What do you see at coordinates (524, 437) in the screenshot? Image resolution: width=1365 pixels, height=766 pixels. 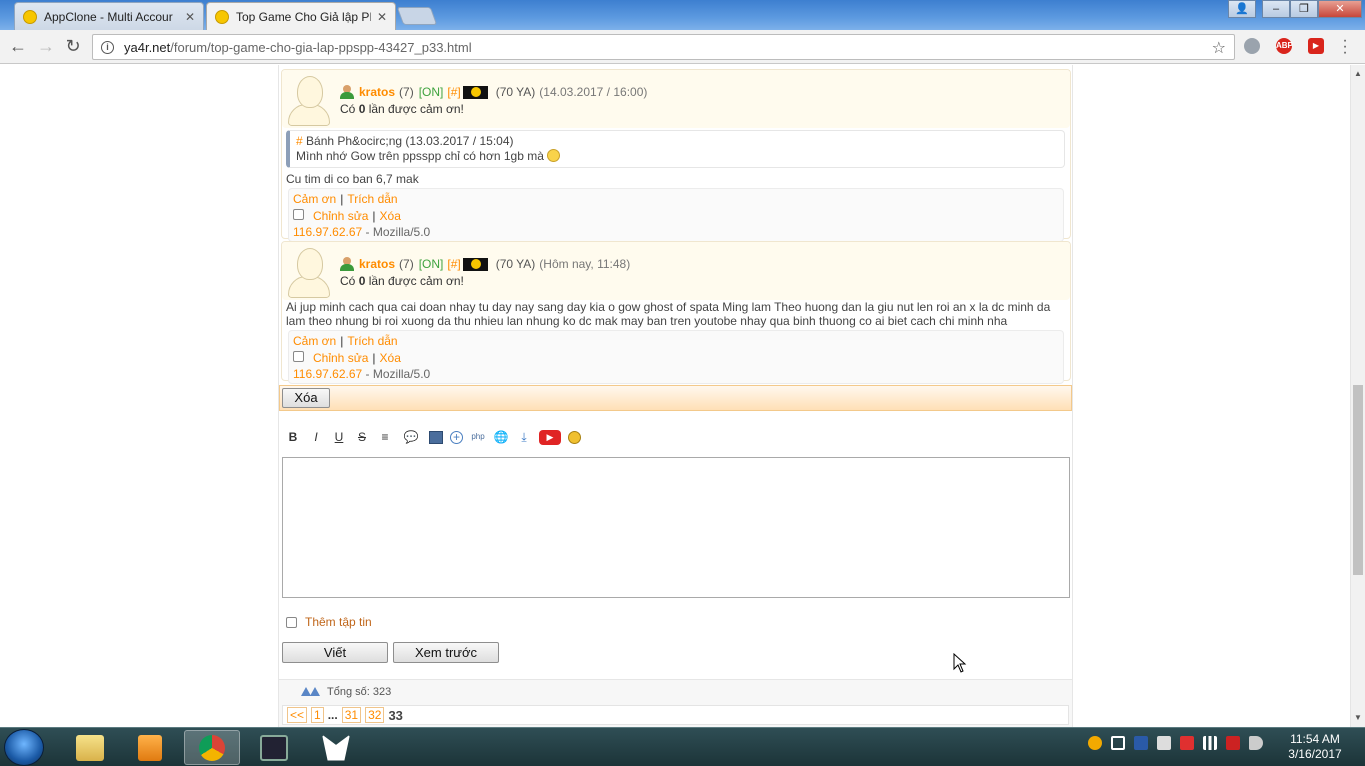 I see `download-icon: ⤓` at bounding box center [524, 437].